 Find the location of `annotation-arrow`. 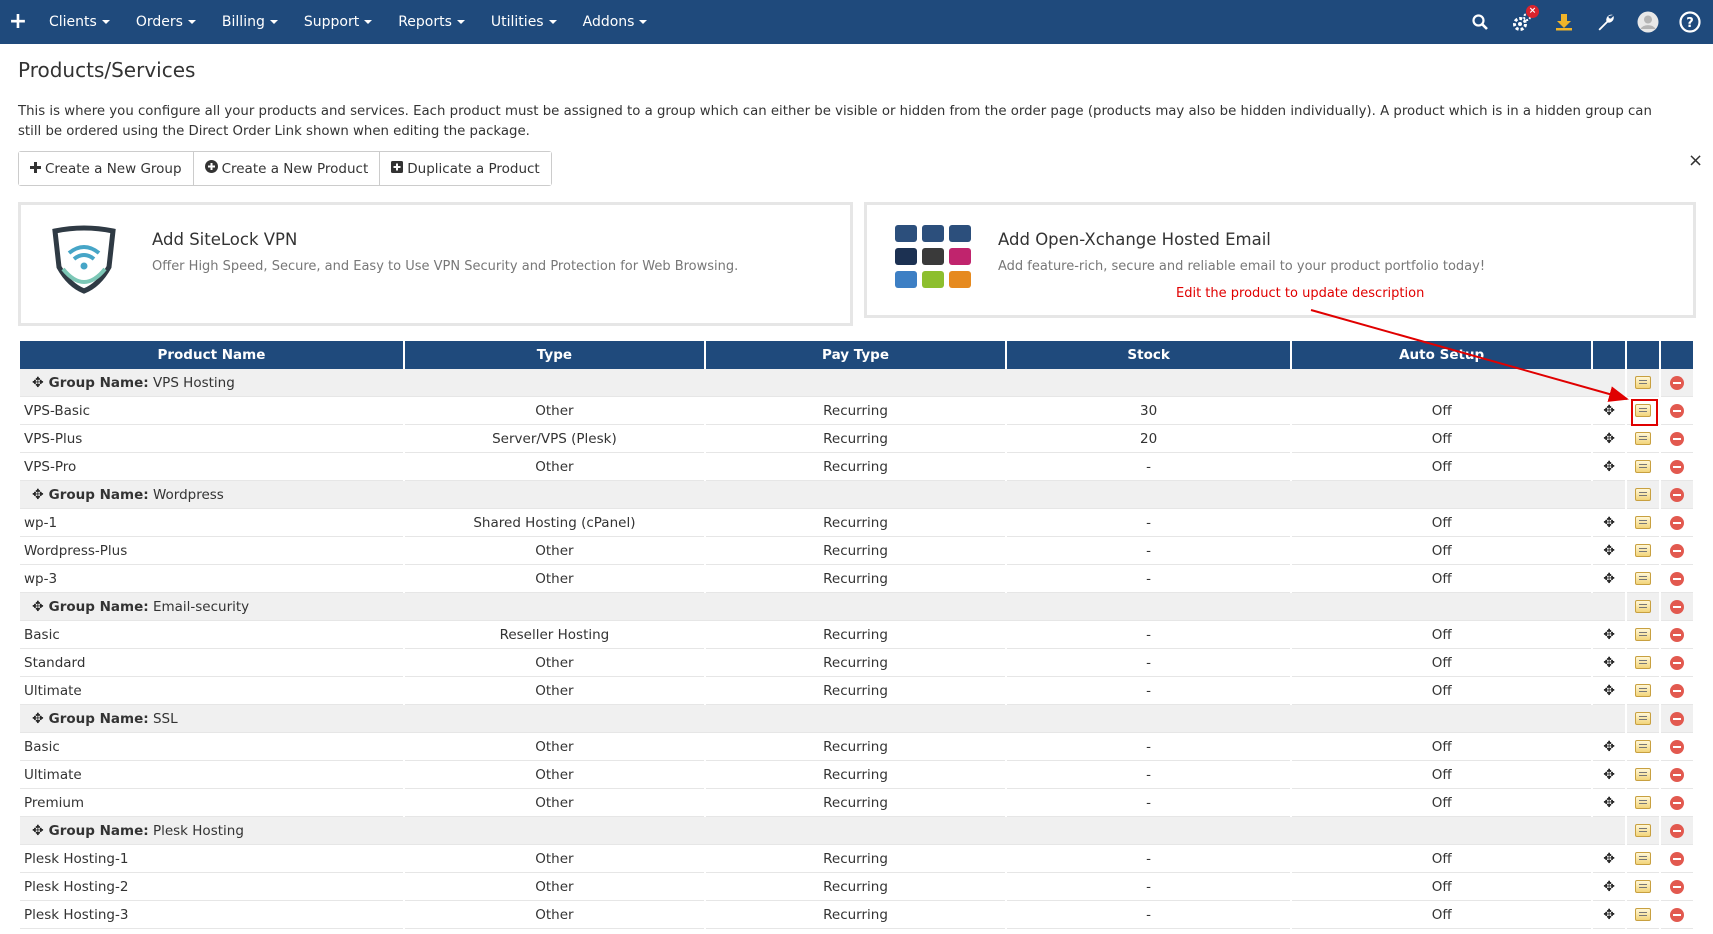

annotation-arrow is located at coordinates (1469, 355).